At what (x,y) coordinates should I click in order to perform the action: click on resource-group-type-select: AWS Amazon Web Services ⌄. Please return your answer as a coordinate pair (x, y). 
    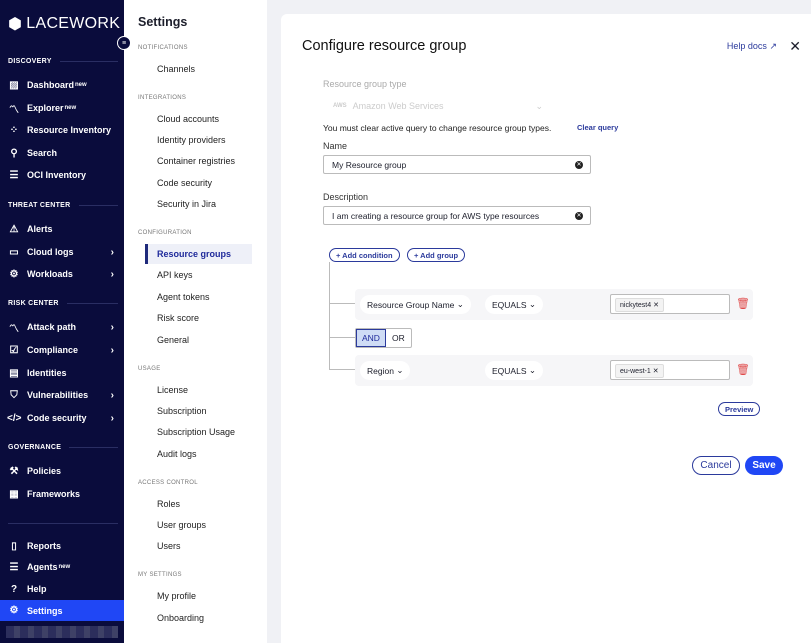
    Looking at the image, I should click on (438, 106).